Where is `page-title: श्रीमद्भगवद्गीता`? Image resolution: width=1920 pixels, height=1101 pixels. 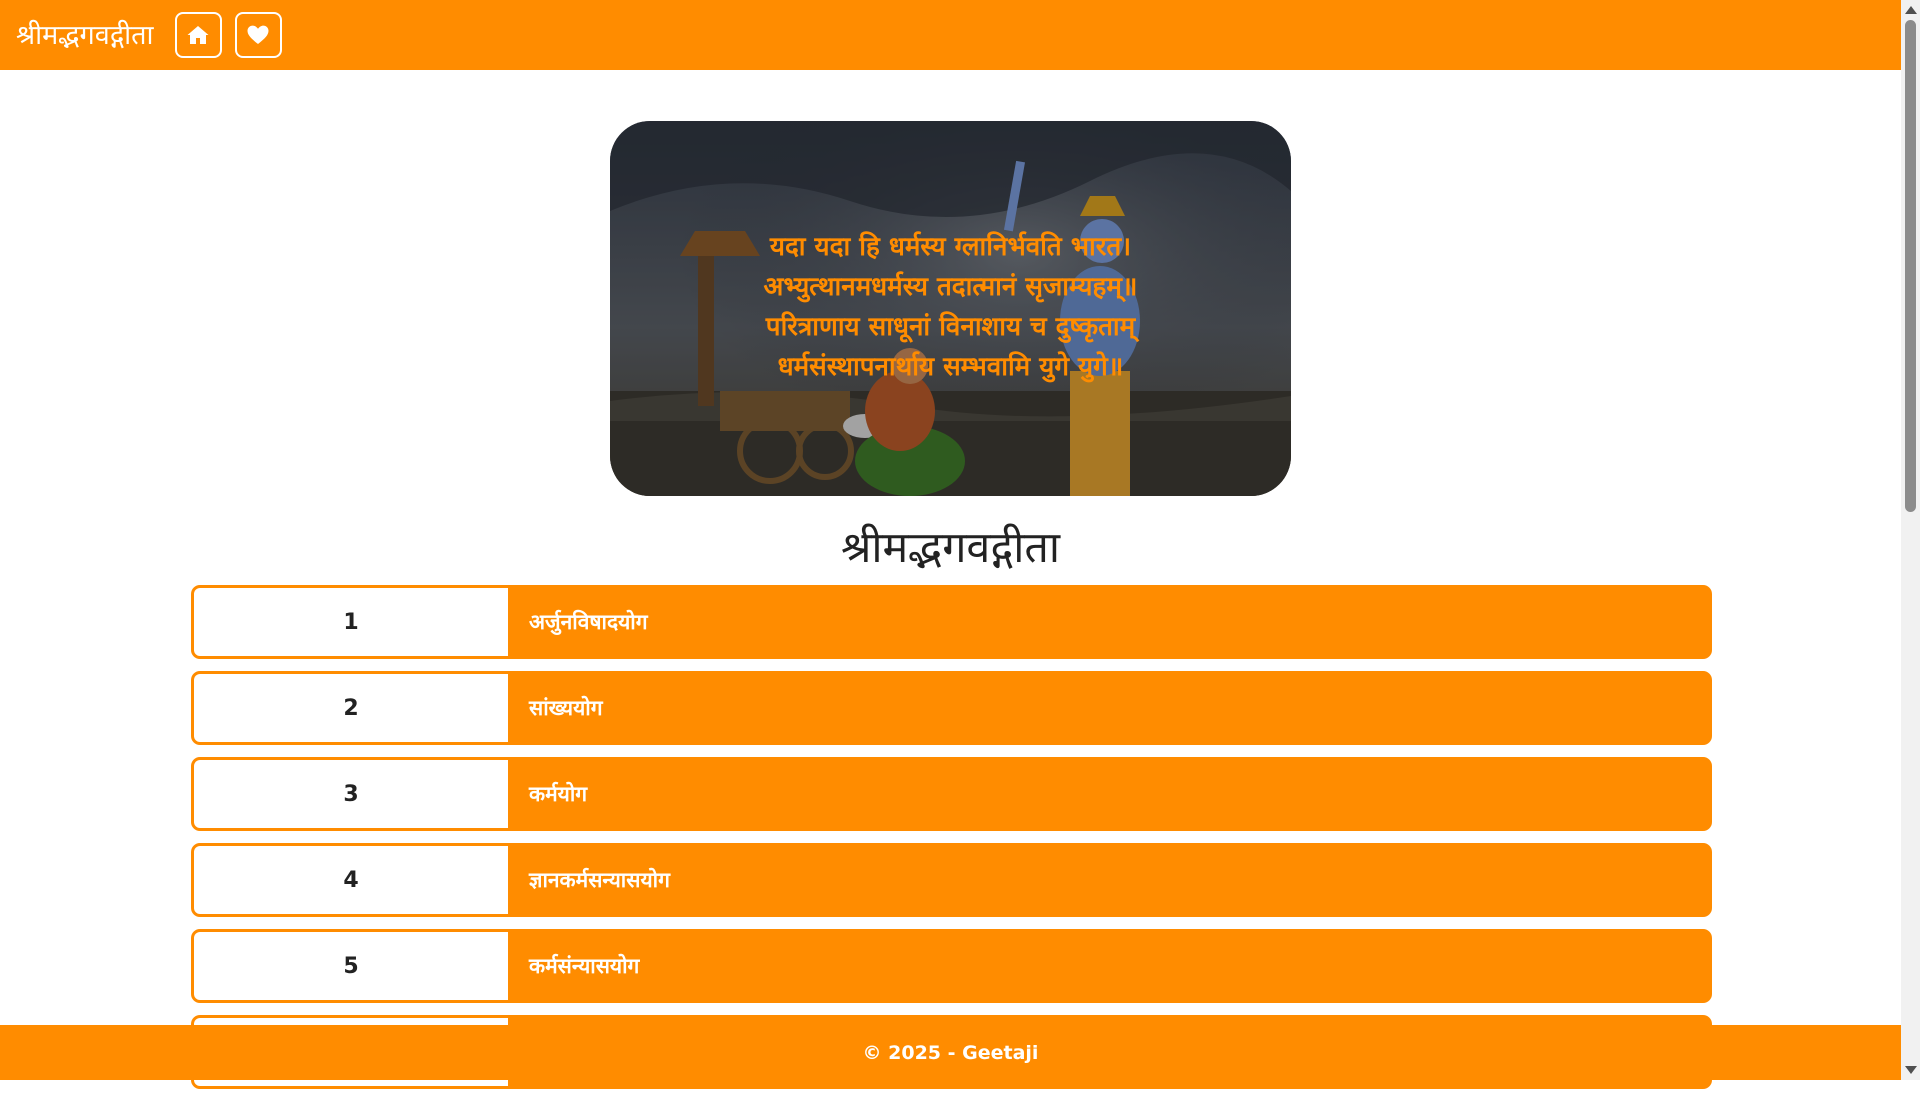
page-title: श्रीमद्भगवद्गीता is located at coordinates (950, 548).